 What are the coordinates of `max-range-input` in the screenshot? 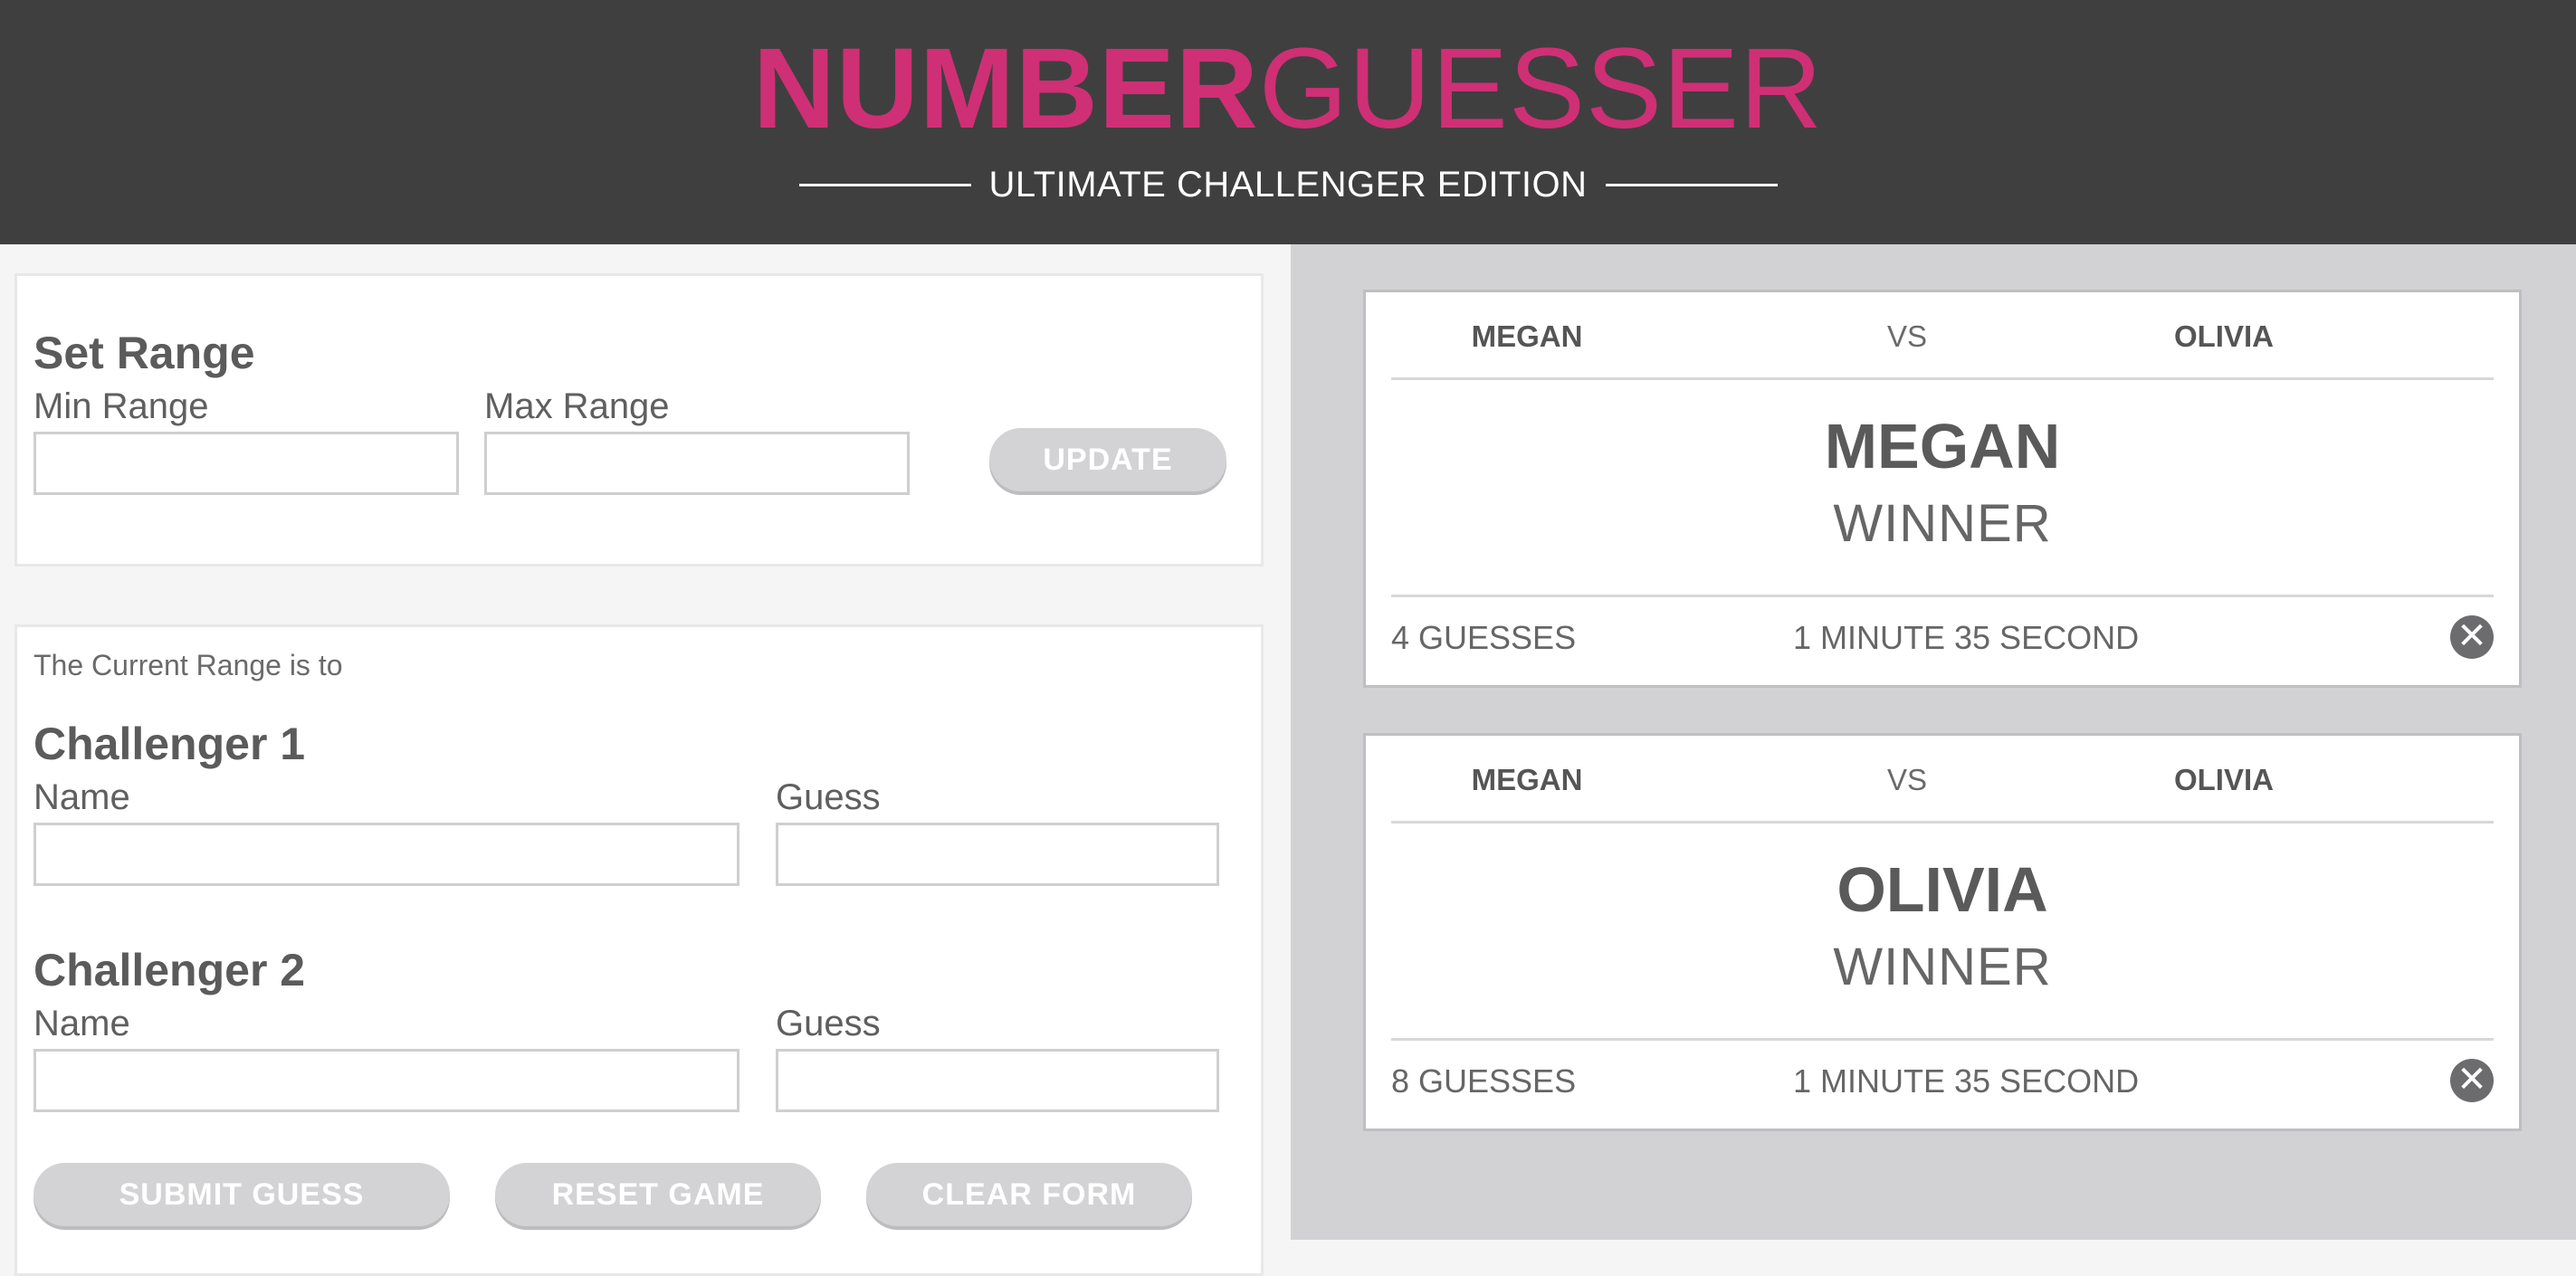 It's located at (697, 463).